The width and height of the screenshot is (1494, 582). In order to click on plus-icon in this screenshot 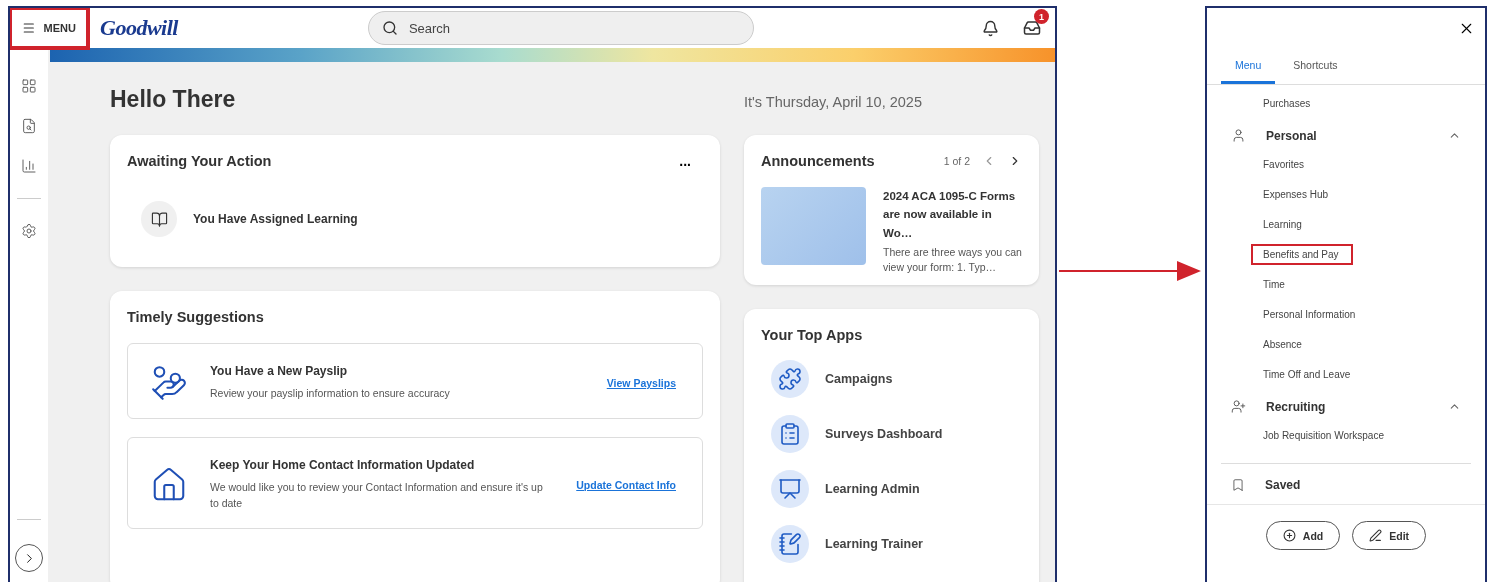, I will do `click(1289, 535)`.